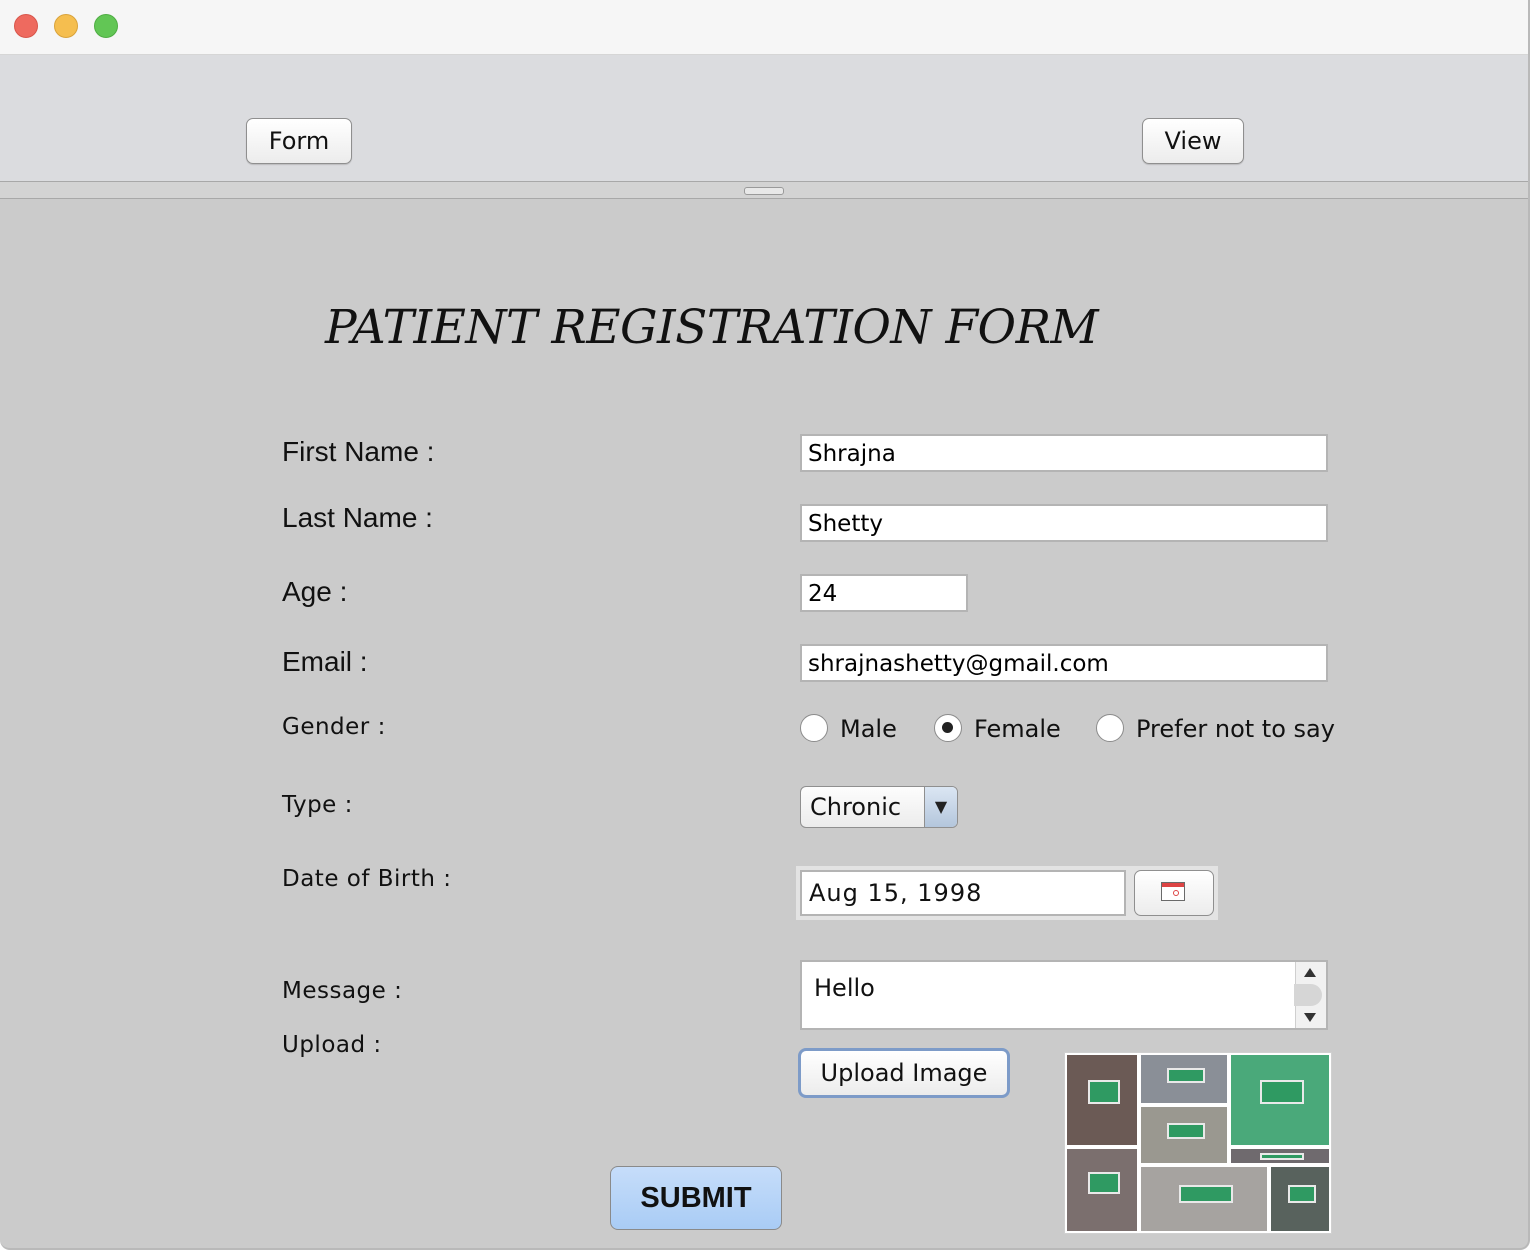 The width and height of the screenshot is (1532, 1250). I want to click on age-label: Age :, so click(315, 591).